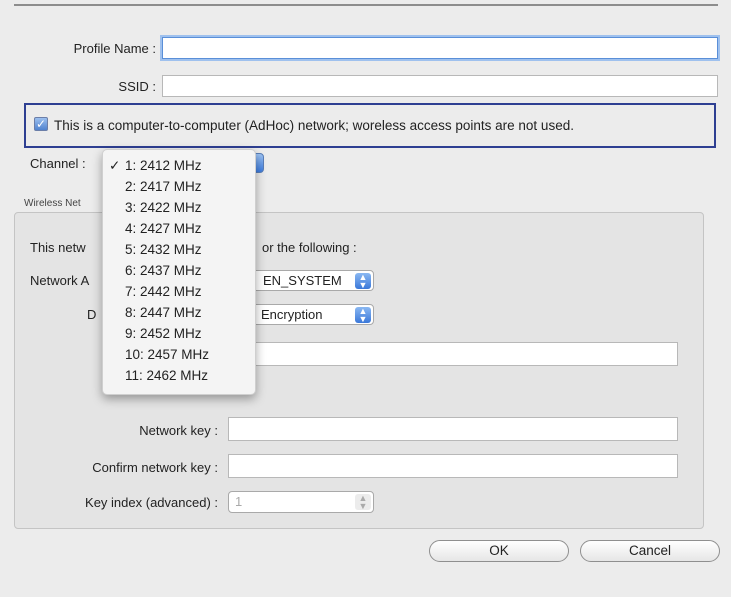 This screenshot has width=731, height=597. What do you see at coordinates (52, 203) in the screenshot?
I see `wireless-network-security-group-title: Wireless Net` at bounding box center [52, 203].